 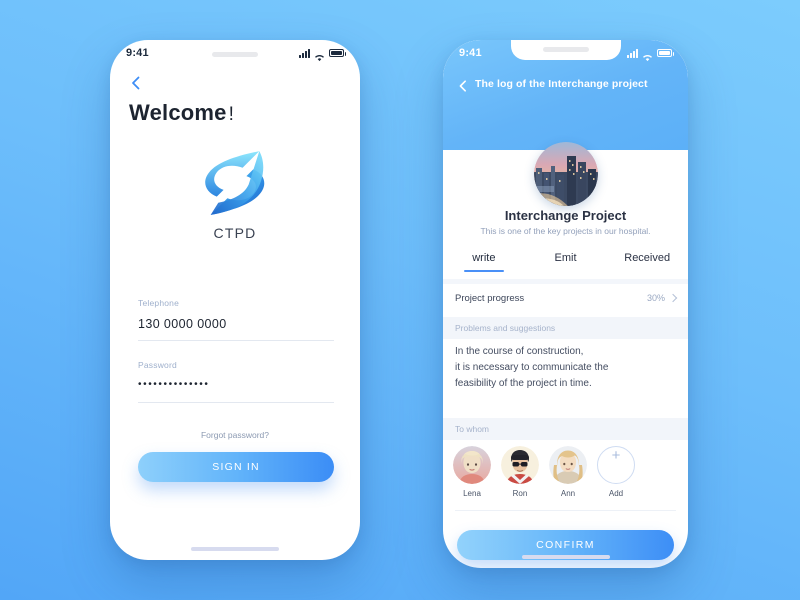 I want to click on avatar-lena-photo, so click(x=472, y=465).